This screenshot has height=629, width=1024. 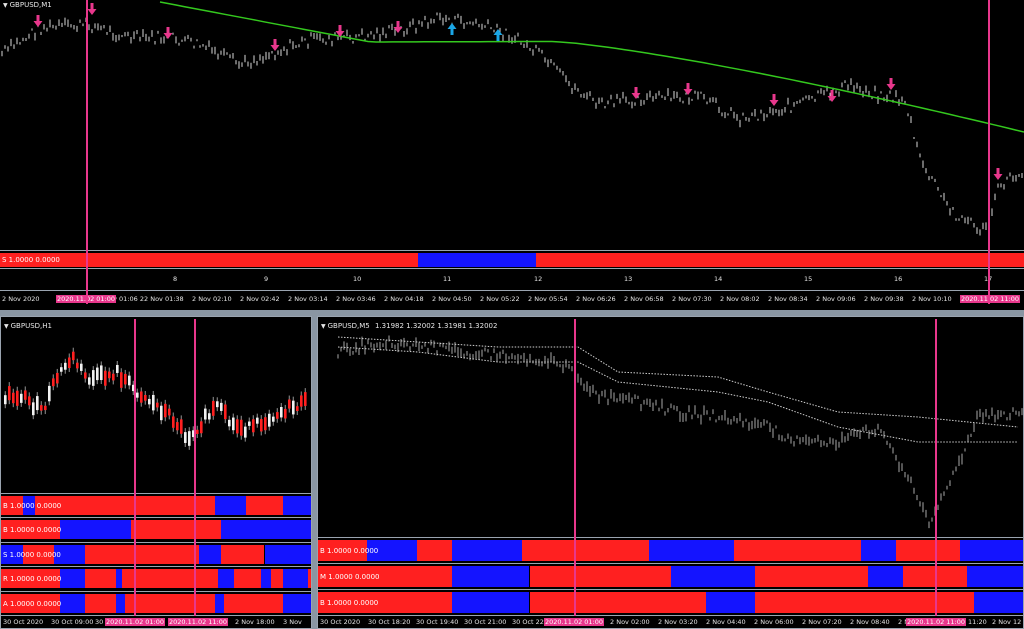 What do you see at coordinates (447, 279) in the screenshot?
I see `bar-number: 11` at bounding box center [447, 279].